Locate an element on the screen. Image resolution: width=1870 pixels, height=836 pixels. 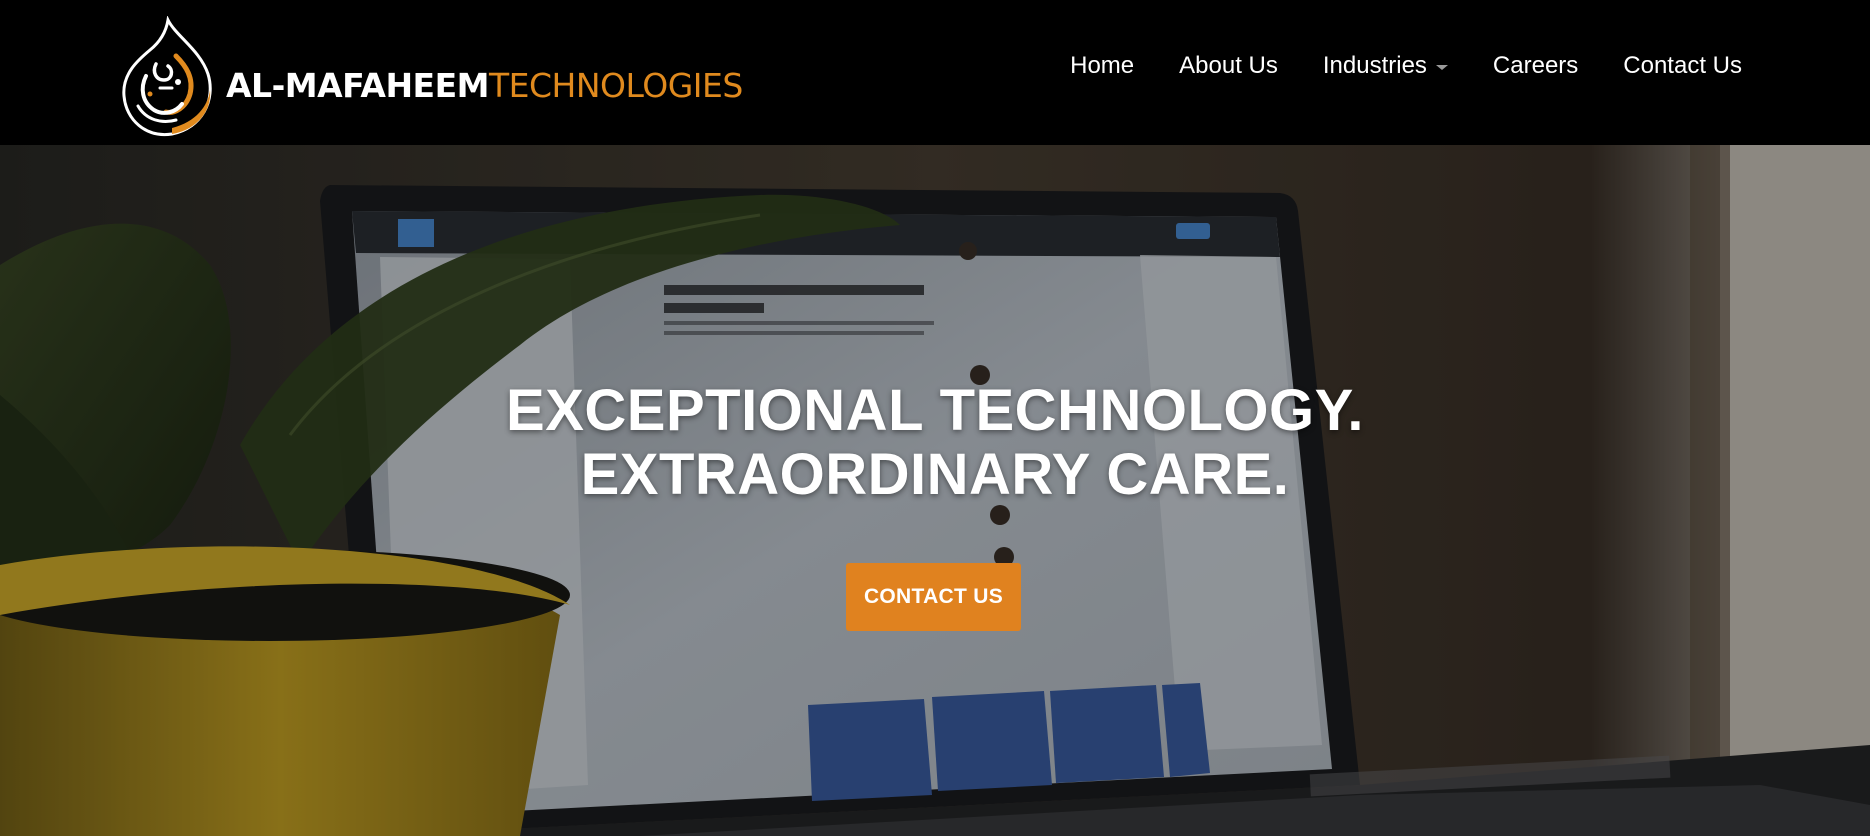
nav-contact-us: Contact Us is located at coordinates (1682, 66).